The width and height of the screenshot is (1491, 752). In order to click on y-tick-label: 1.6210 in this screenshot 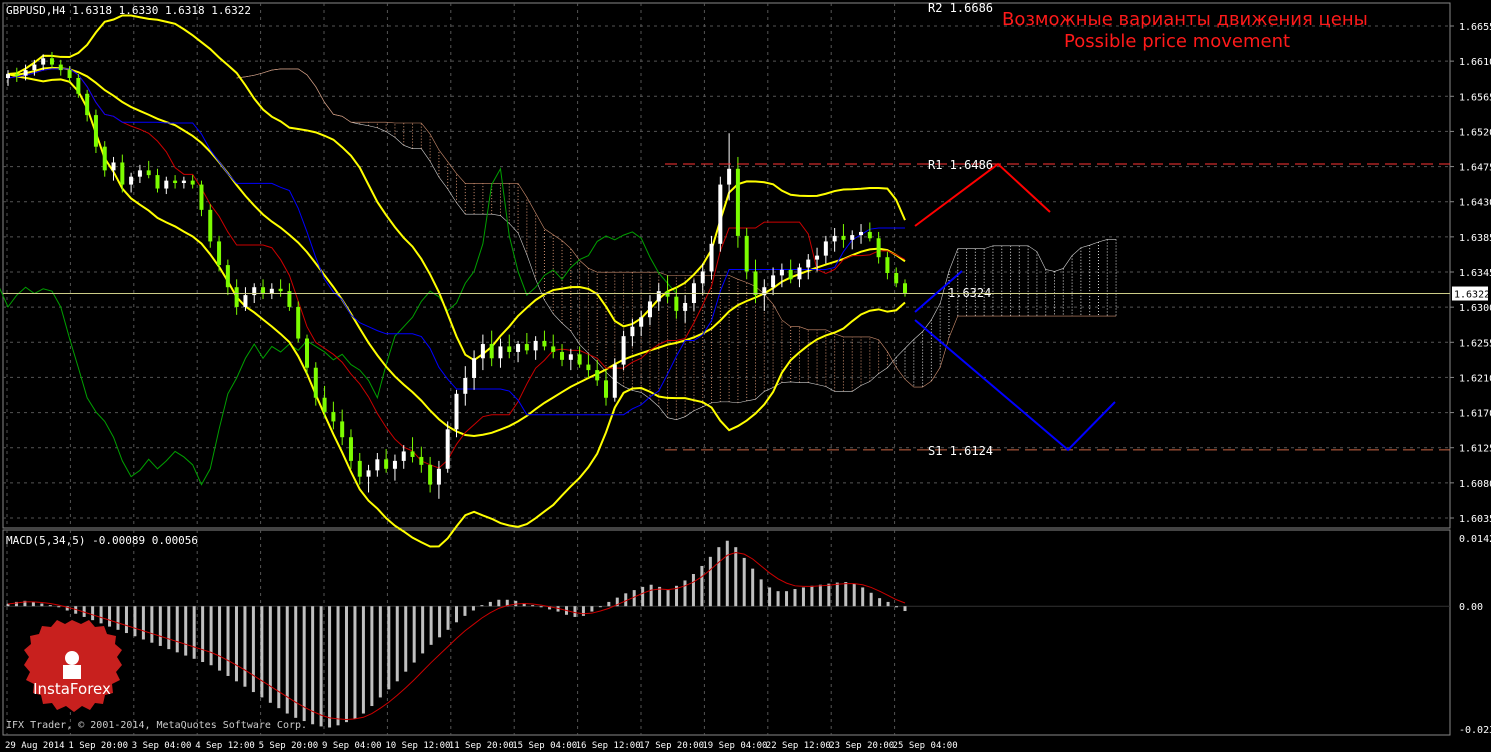, I will do `click(1475, 378)`.